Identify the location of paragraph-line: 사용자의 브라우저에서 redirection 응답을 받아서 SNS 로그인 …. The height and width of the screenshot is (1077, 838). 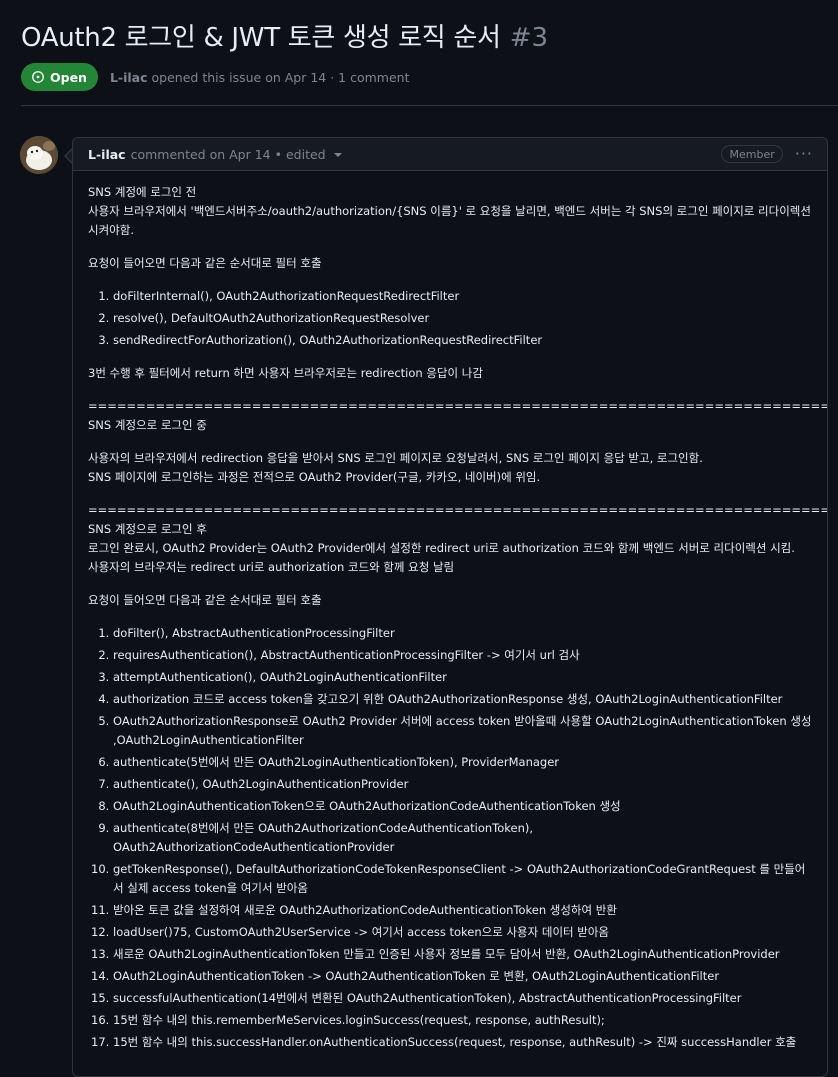
(395, 458).